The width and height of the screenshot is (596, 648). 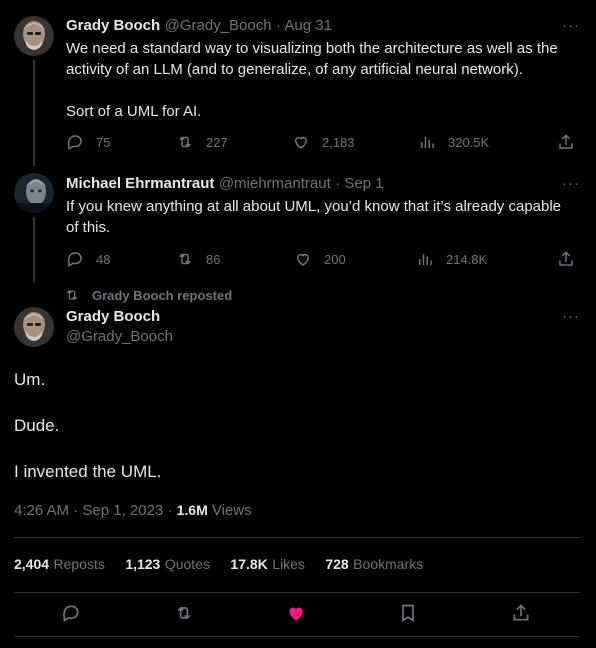 I want to click on tweet2-share-button, so click(x=572, y=259).